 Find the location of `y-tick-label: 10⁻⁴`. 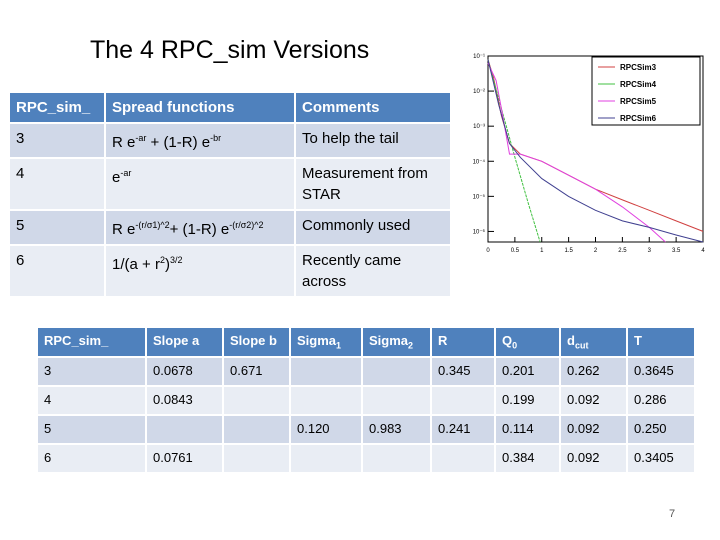

y-tick-label: 10⁻⁴ is located at coordinates (479, 161).